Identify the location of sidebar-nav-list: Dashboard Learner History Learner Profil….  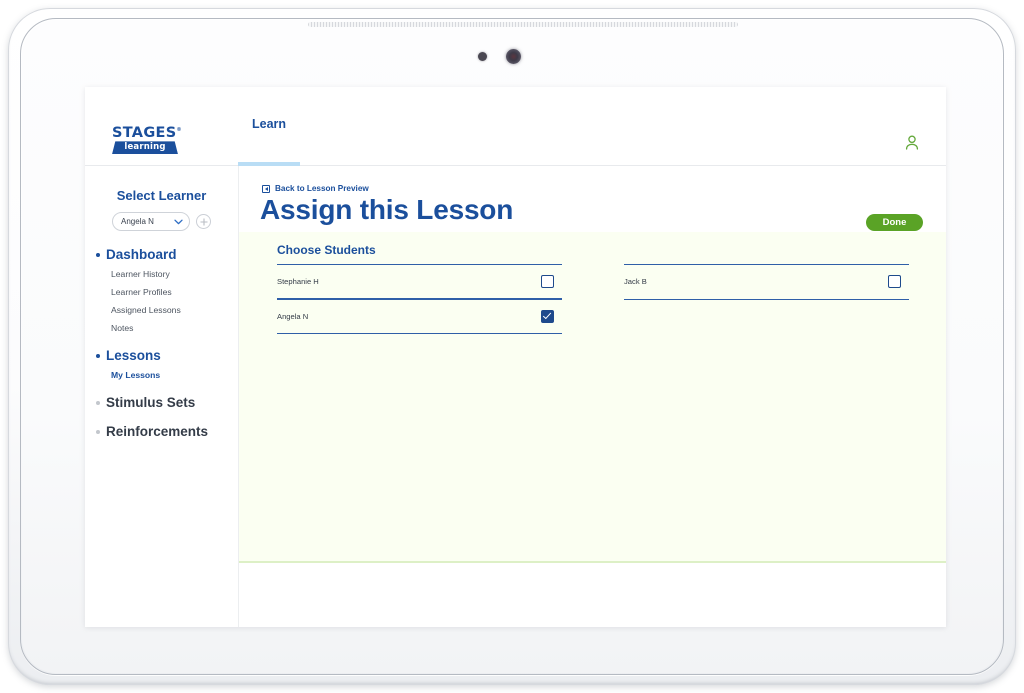
(161, 343).